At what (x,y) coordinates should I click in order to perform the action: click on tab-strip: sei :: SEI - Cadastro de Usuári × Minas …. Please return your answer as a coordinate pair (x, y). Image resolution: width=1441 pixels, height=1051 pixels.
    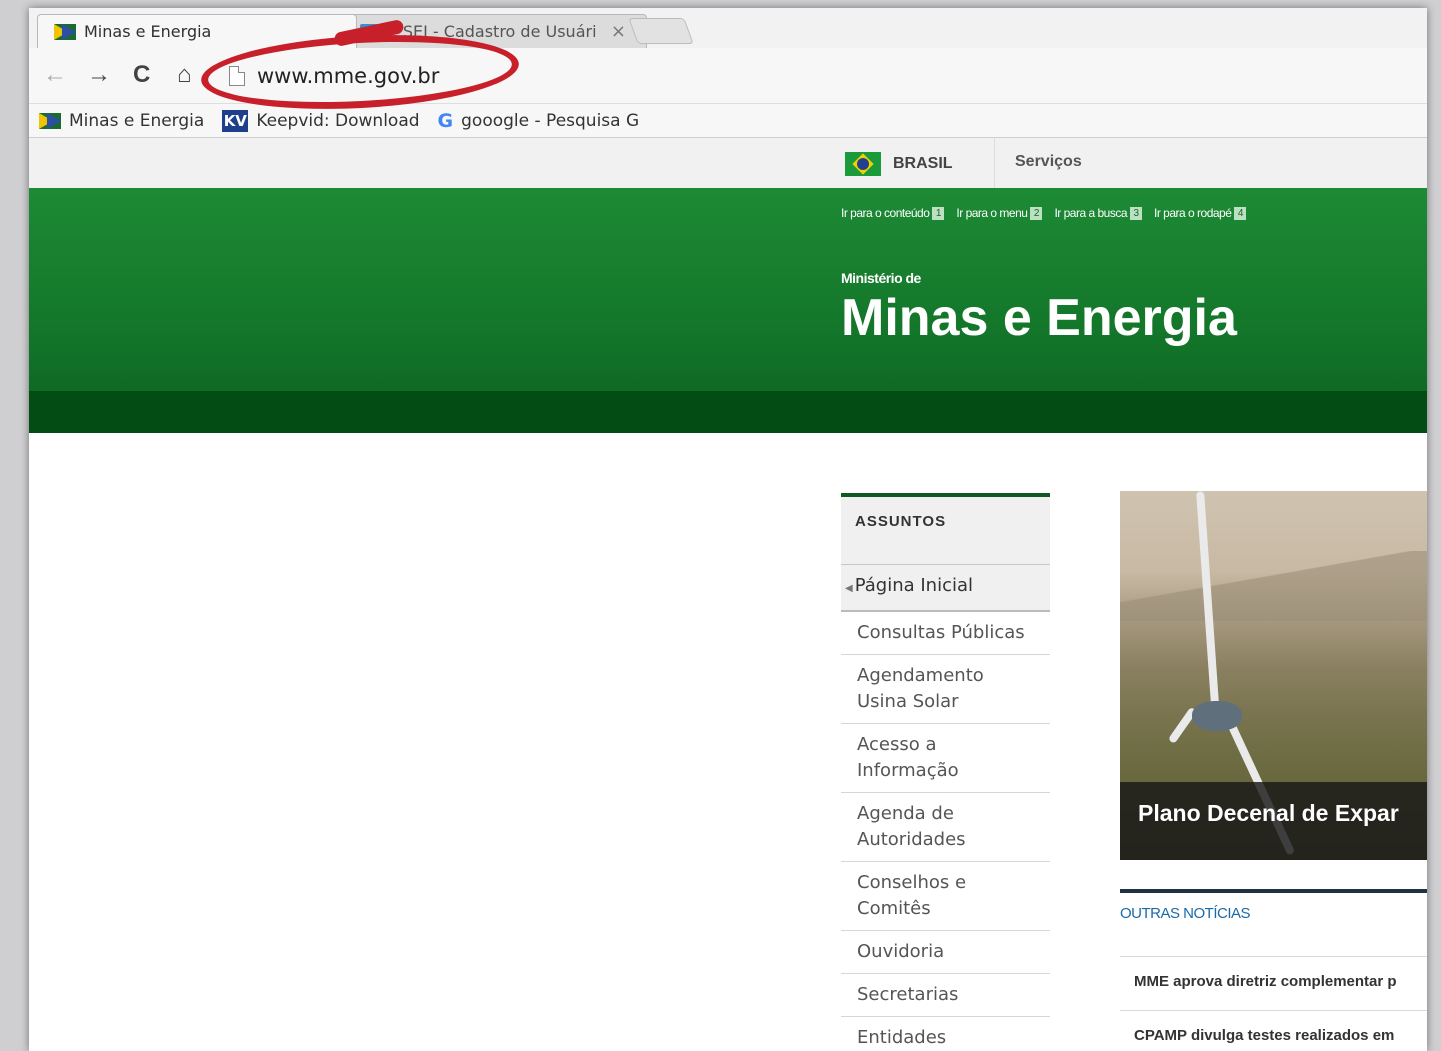
    Looking at the image, I should click on (728, 28).